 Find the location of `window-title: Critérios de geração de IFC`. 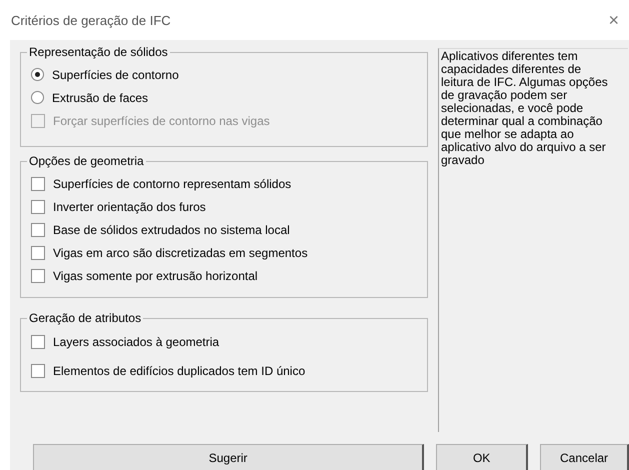

window-title: Critérios de geração de IFC is located at coordinates (91, 20).